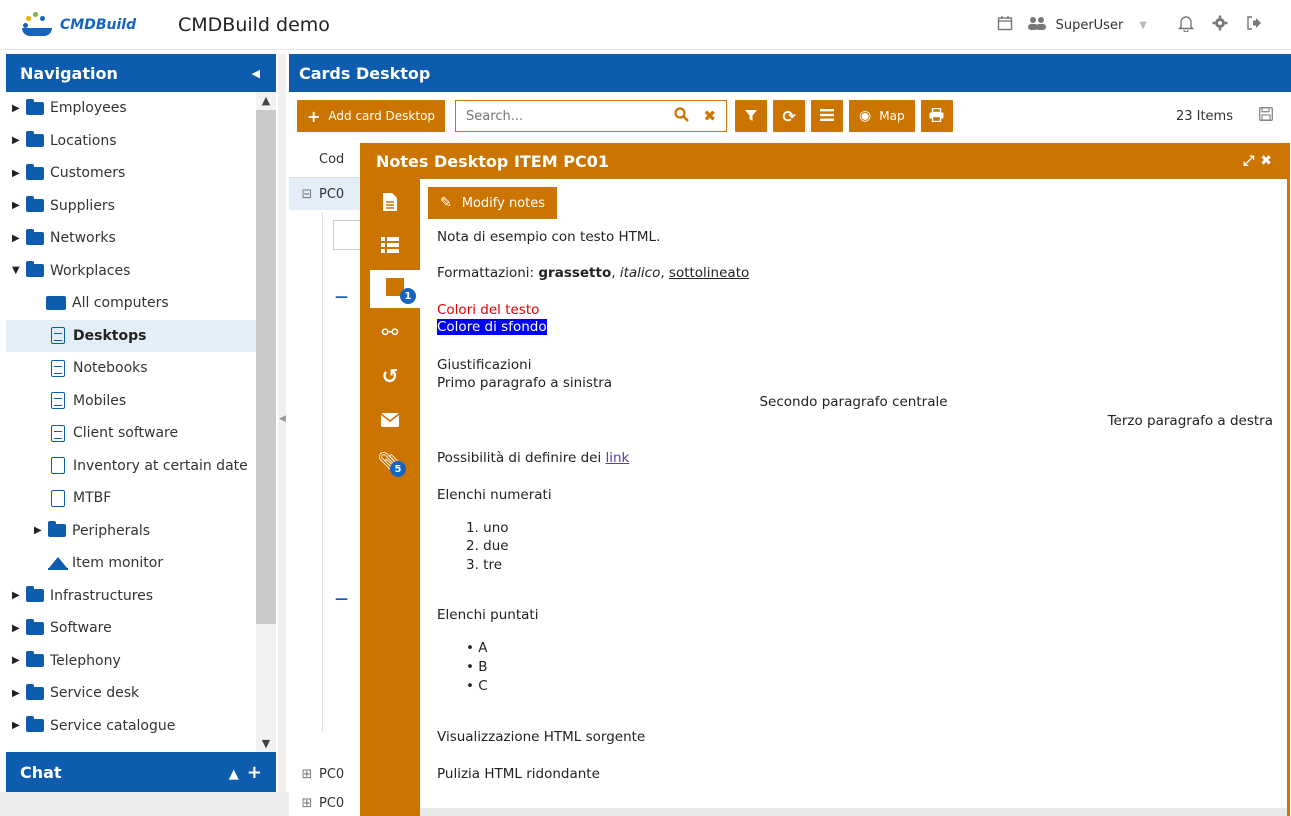  Describe the element at coordinates (390, 420) in the screenshot. I see `tab-email` at that location.